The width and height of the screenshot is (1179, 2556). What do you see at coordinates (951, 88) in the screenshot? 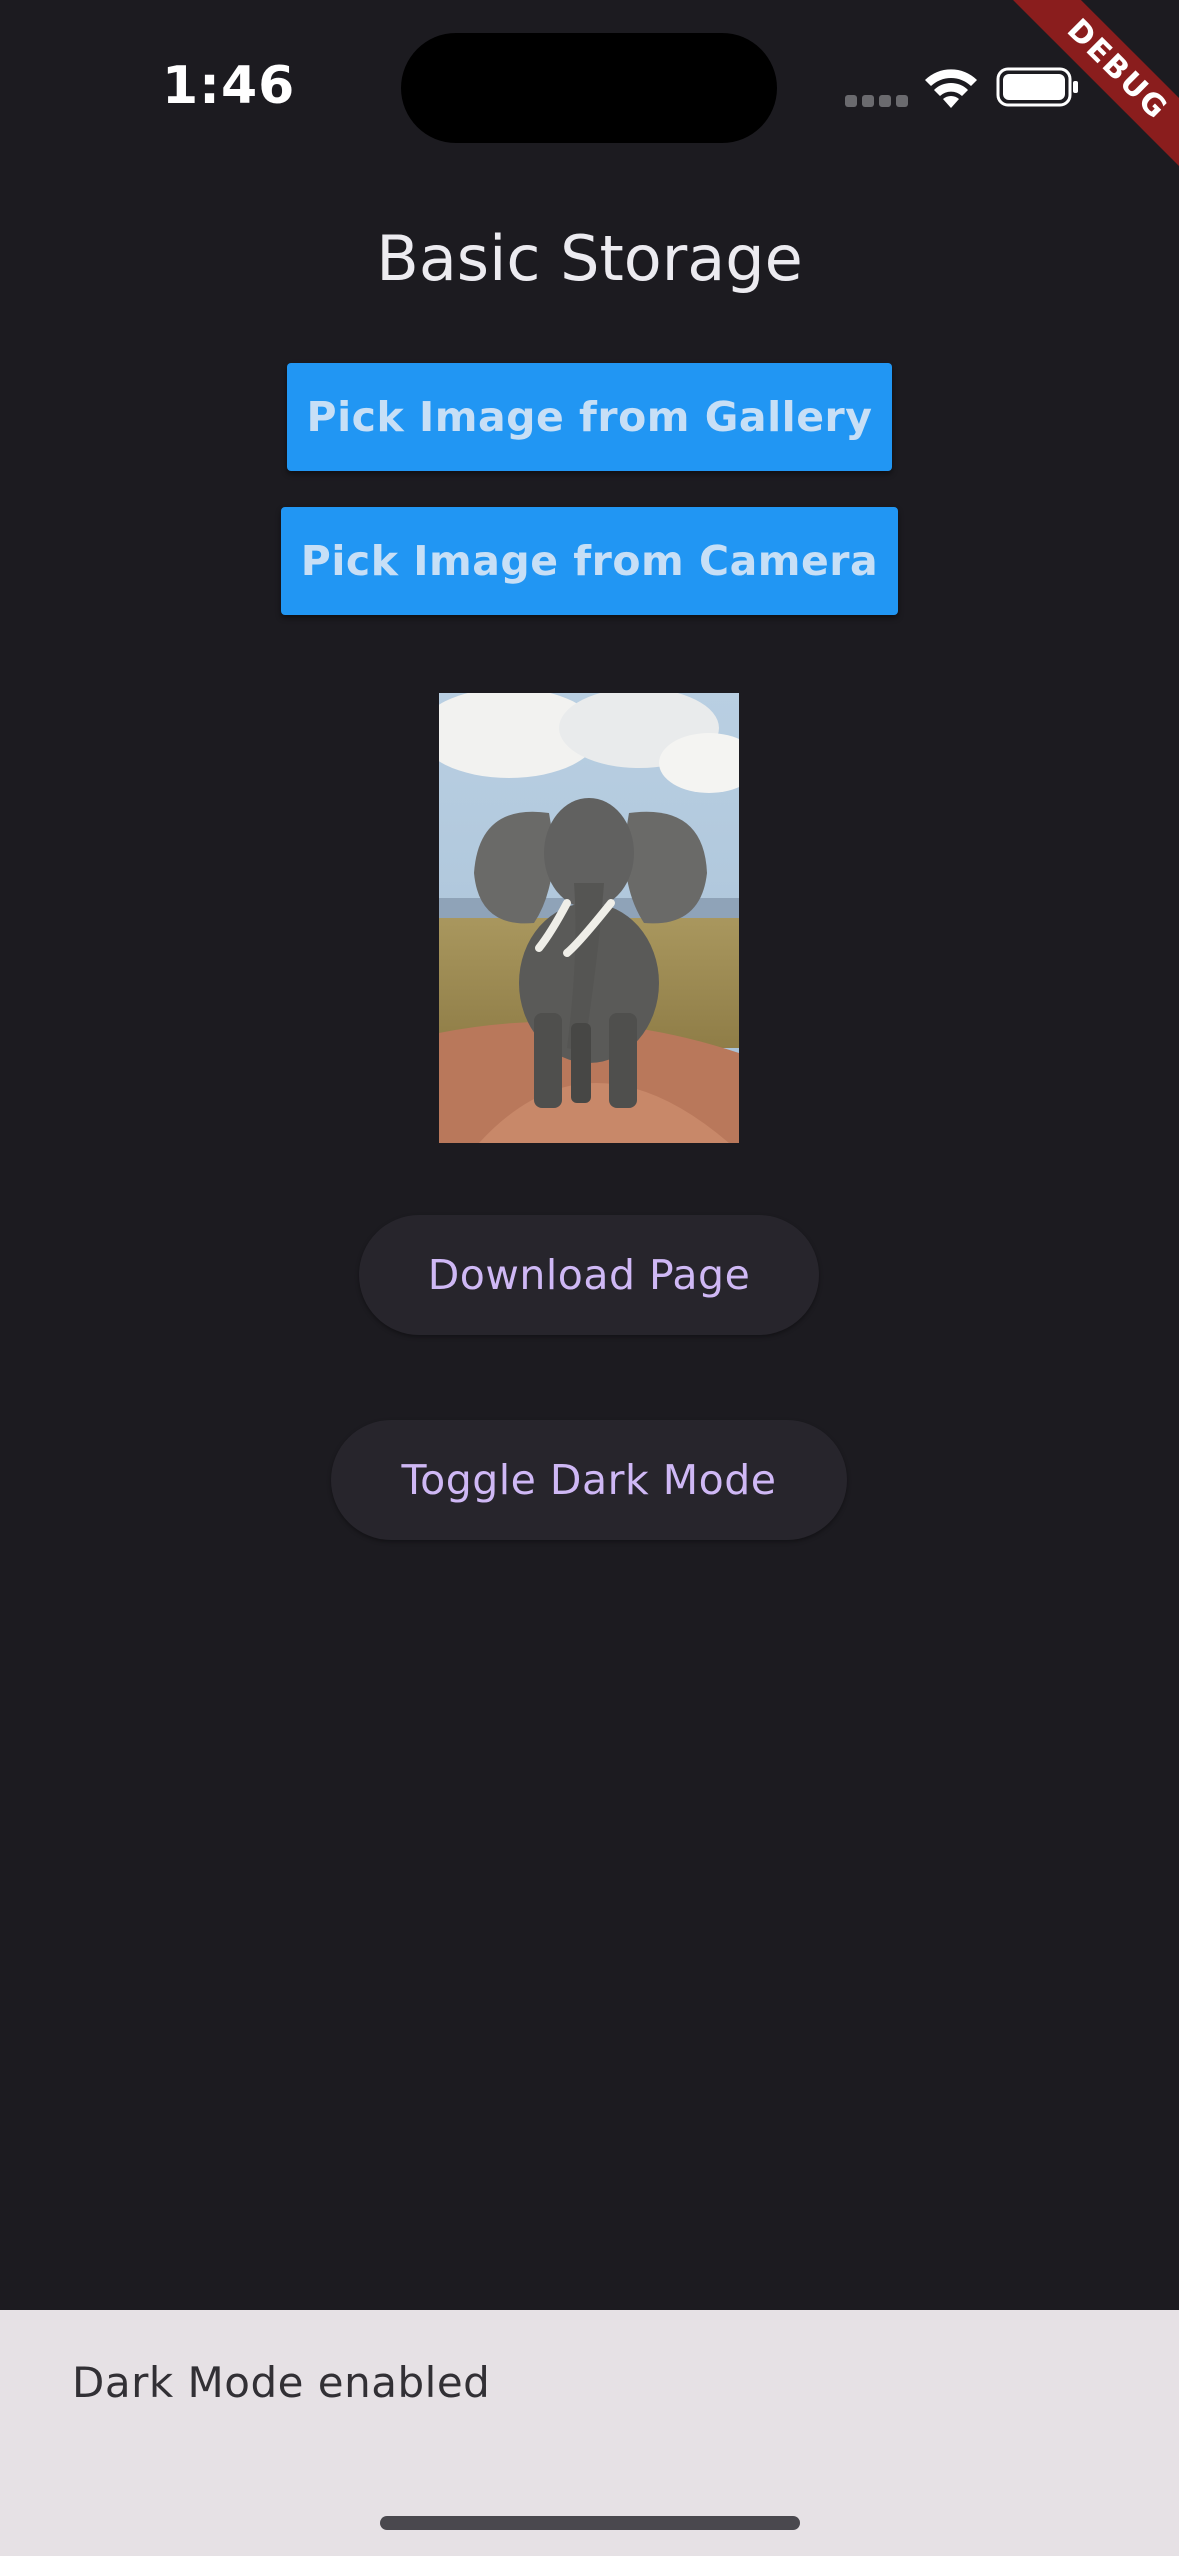
I see `wifi-icon` at bounding box center [951, 88].